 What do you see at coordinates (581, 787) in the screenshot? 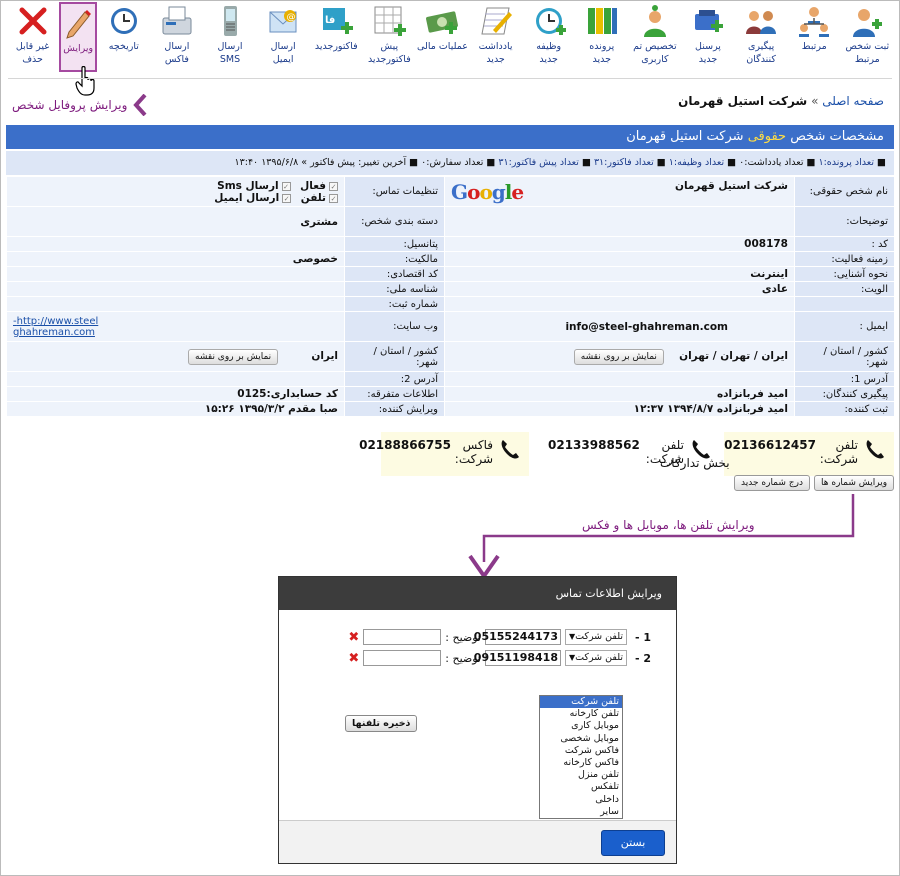
I see `dropdown-option: تلفکس` at bounding box center [581, 787].